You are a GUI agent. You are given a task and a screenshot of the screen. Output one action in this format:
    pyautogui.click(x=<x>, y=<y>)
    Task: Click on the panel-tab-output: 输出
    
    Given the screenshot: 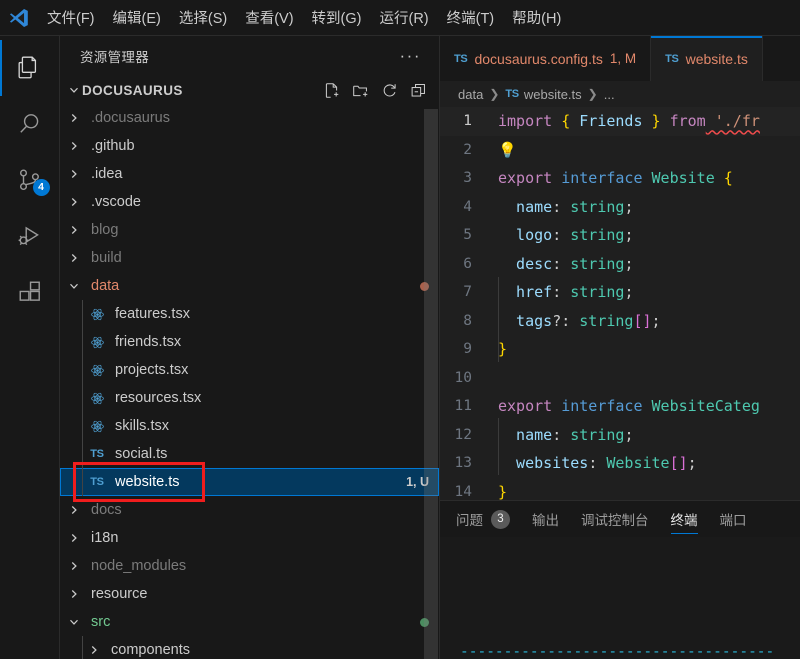 What is the action you would take?
    pyautogui.click(x=545, y=519)
    